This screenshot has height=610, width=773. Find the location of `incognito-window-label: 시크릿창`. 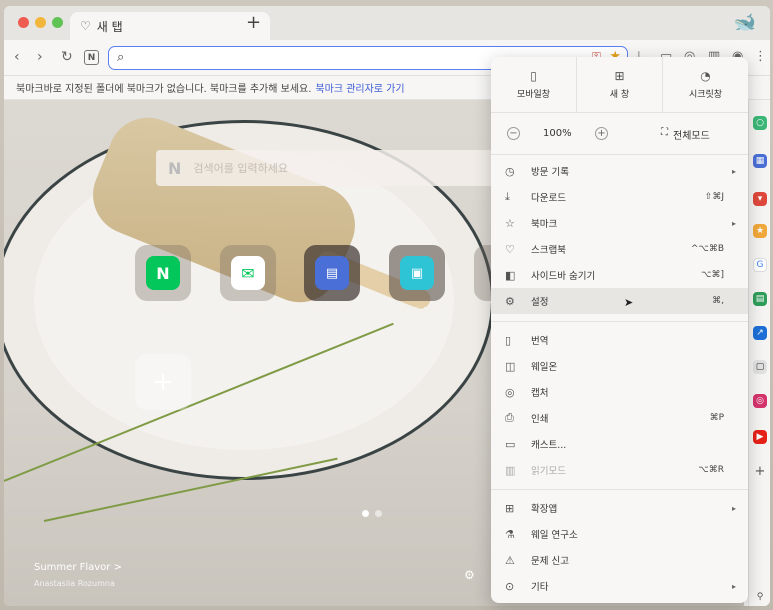

incognito-window-label: 시크릿창 is located at coordinates (705, 95).